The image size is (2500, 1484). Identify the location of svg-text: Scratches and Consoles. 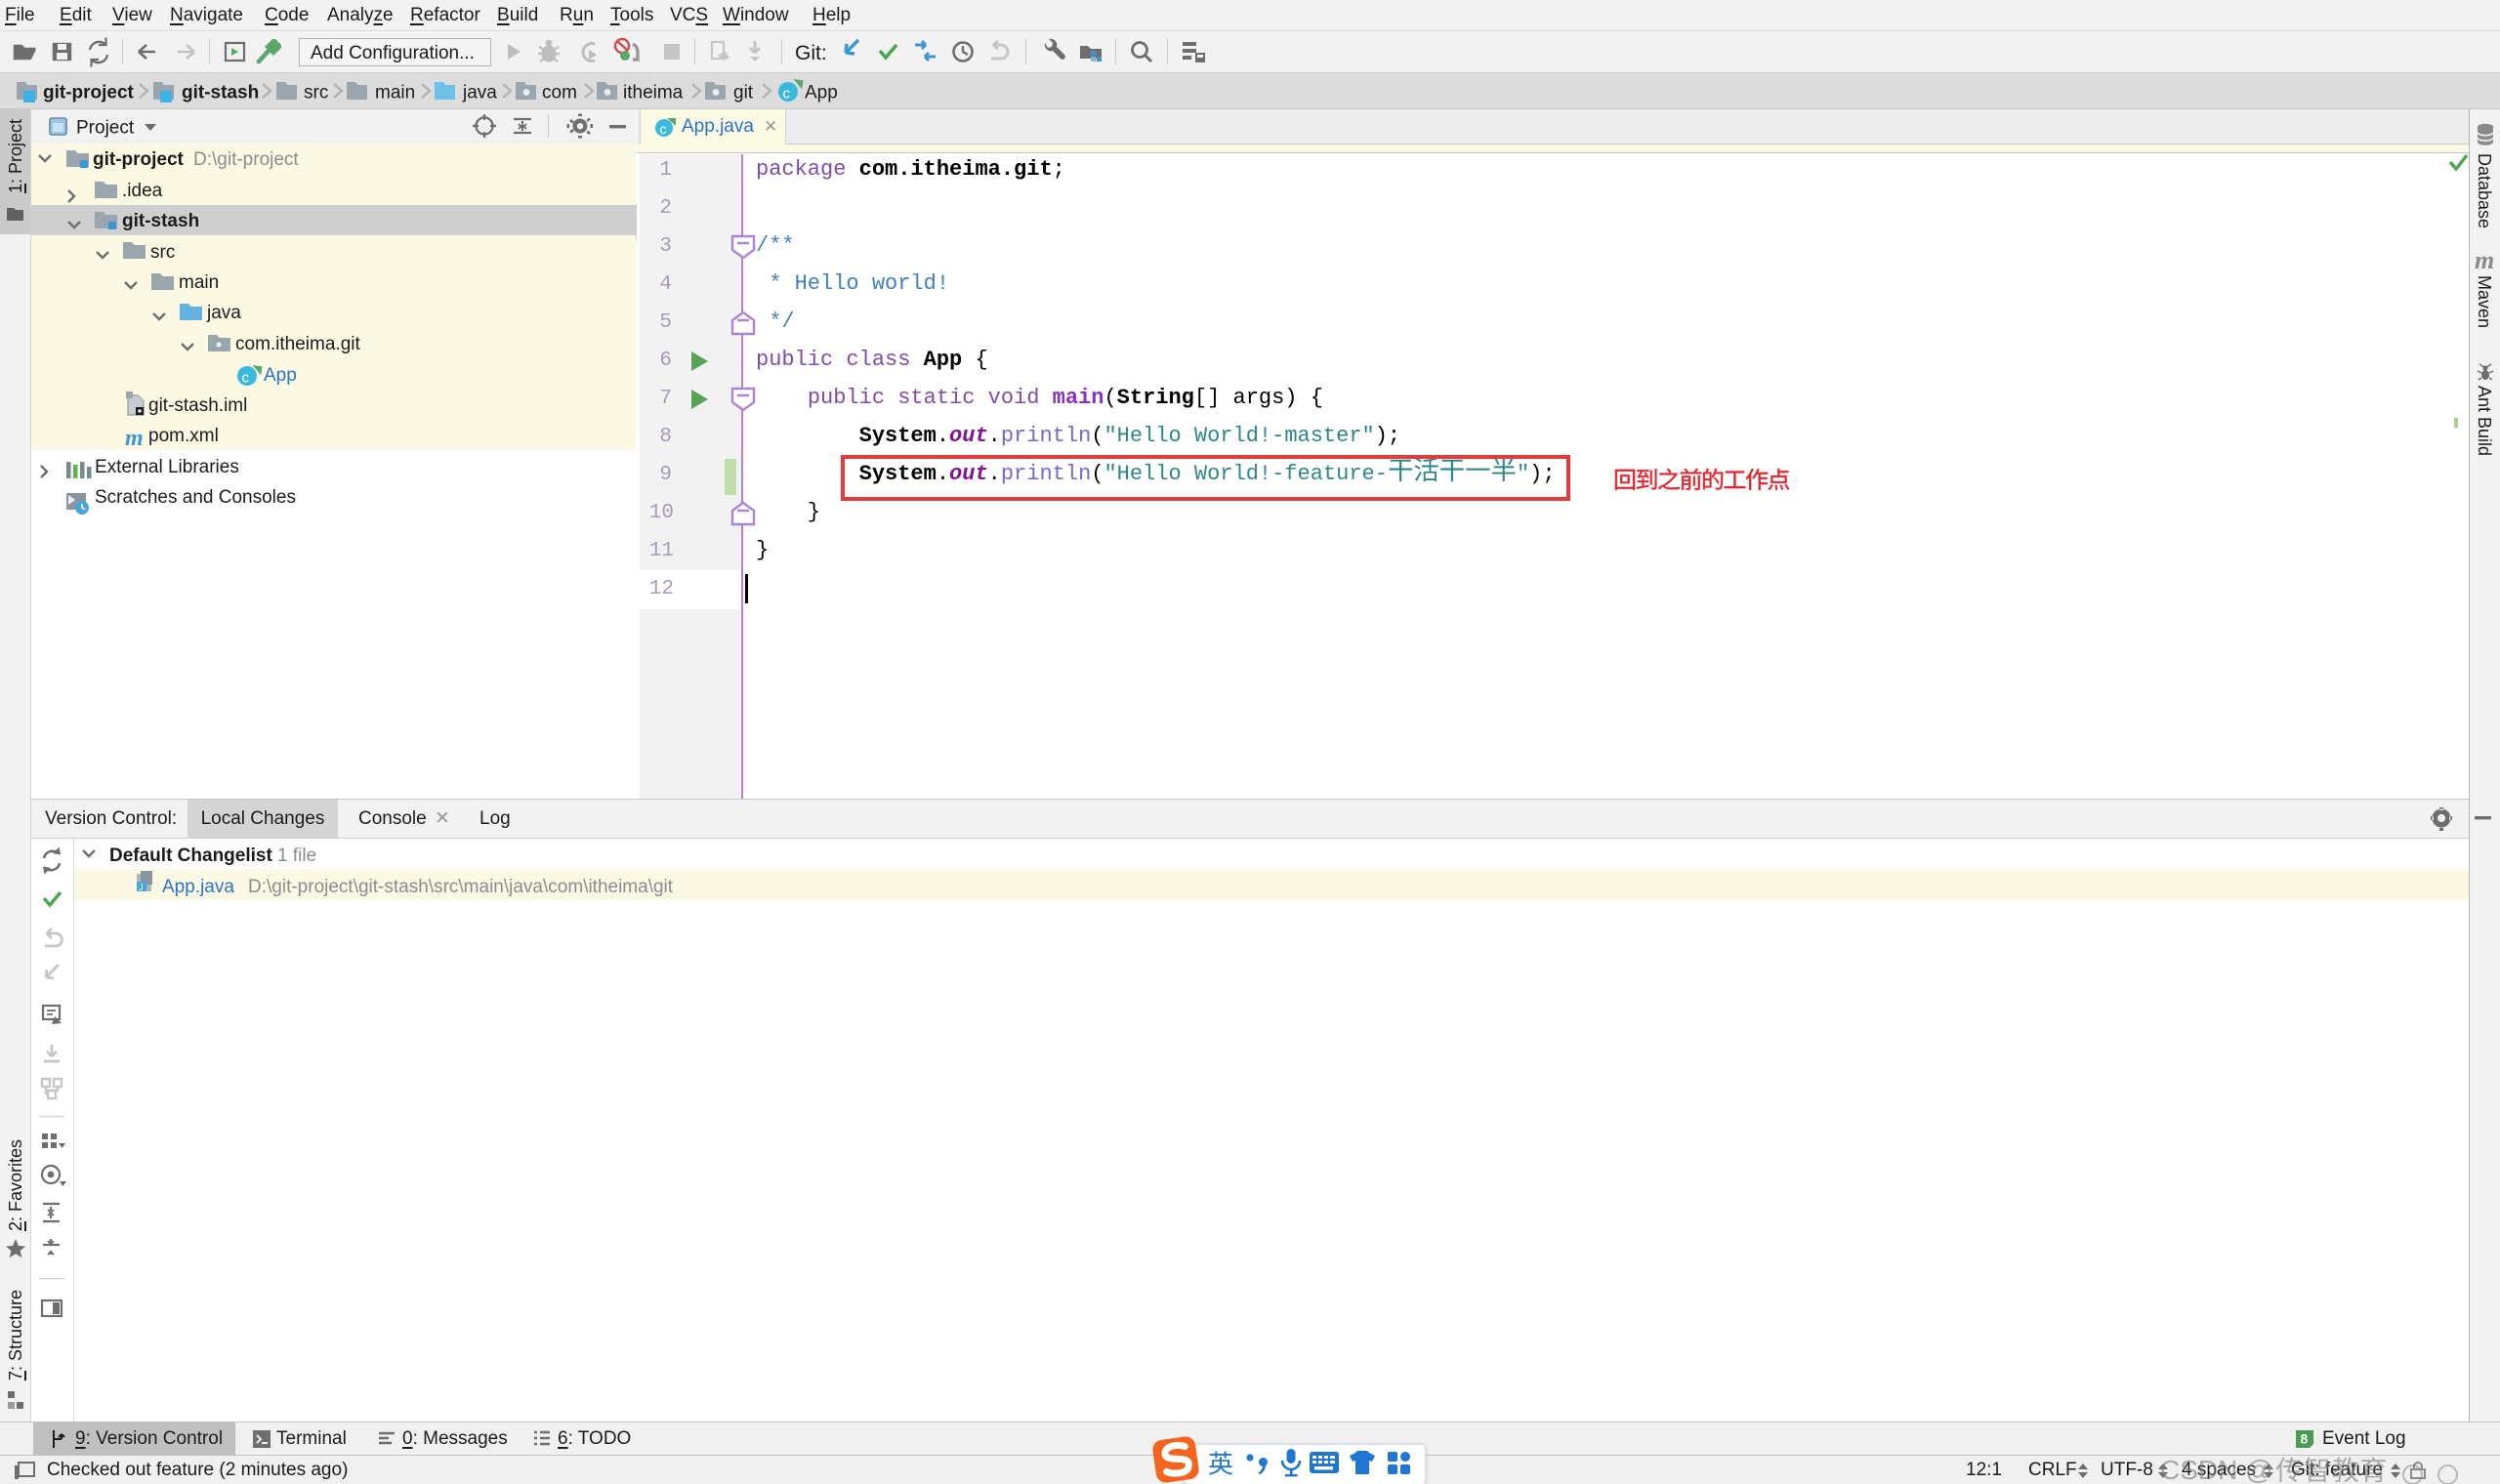
(195, 498).